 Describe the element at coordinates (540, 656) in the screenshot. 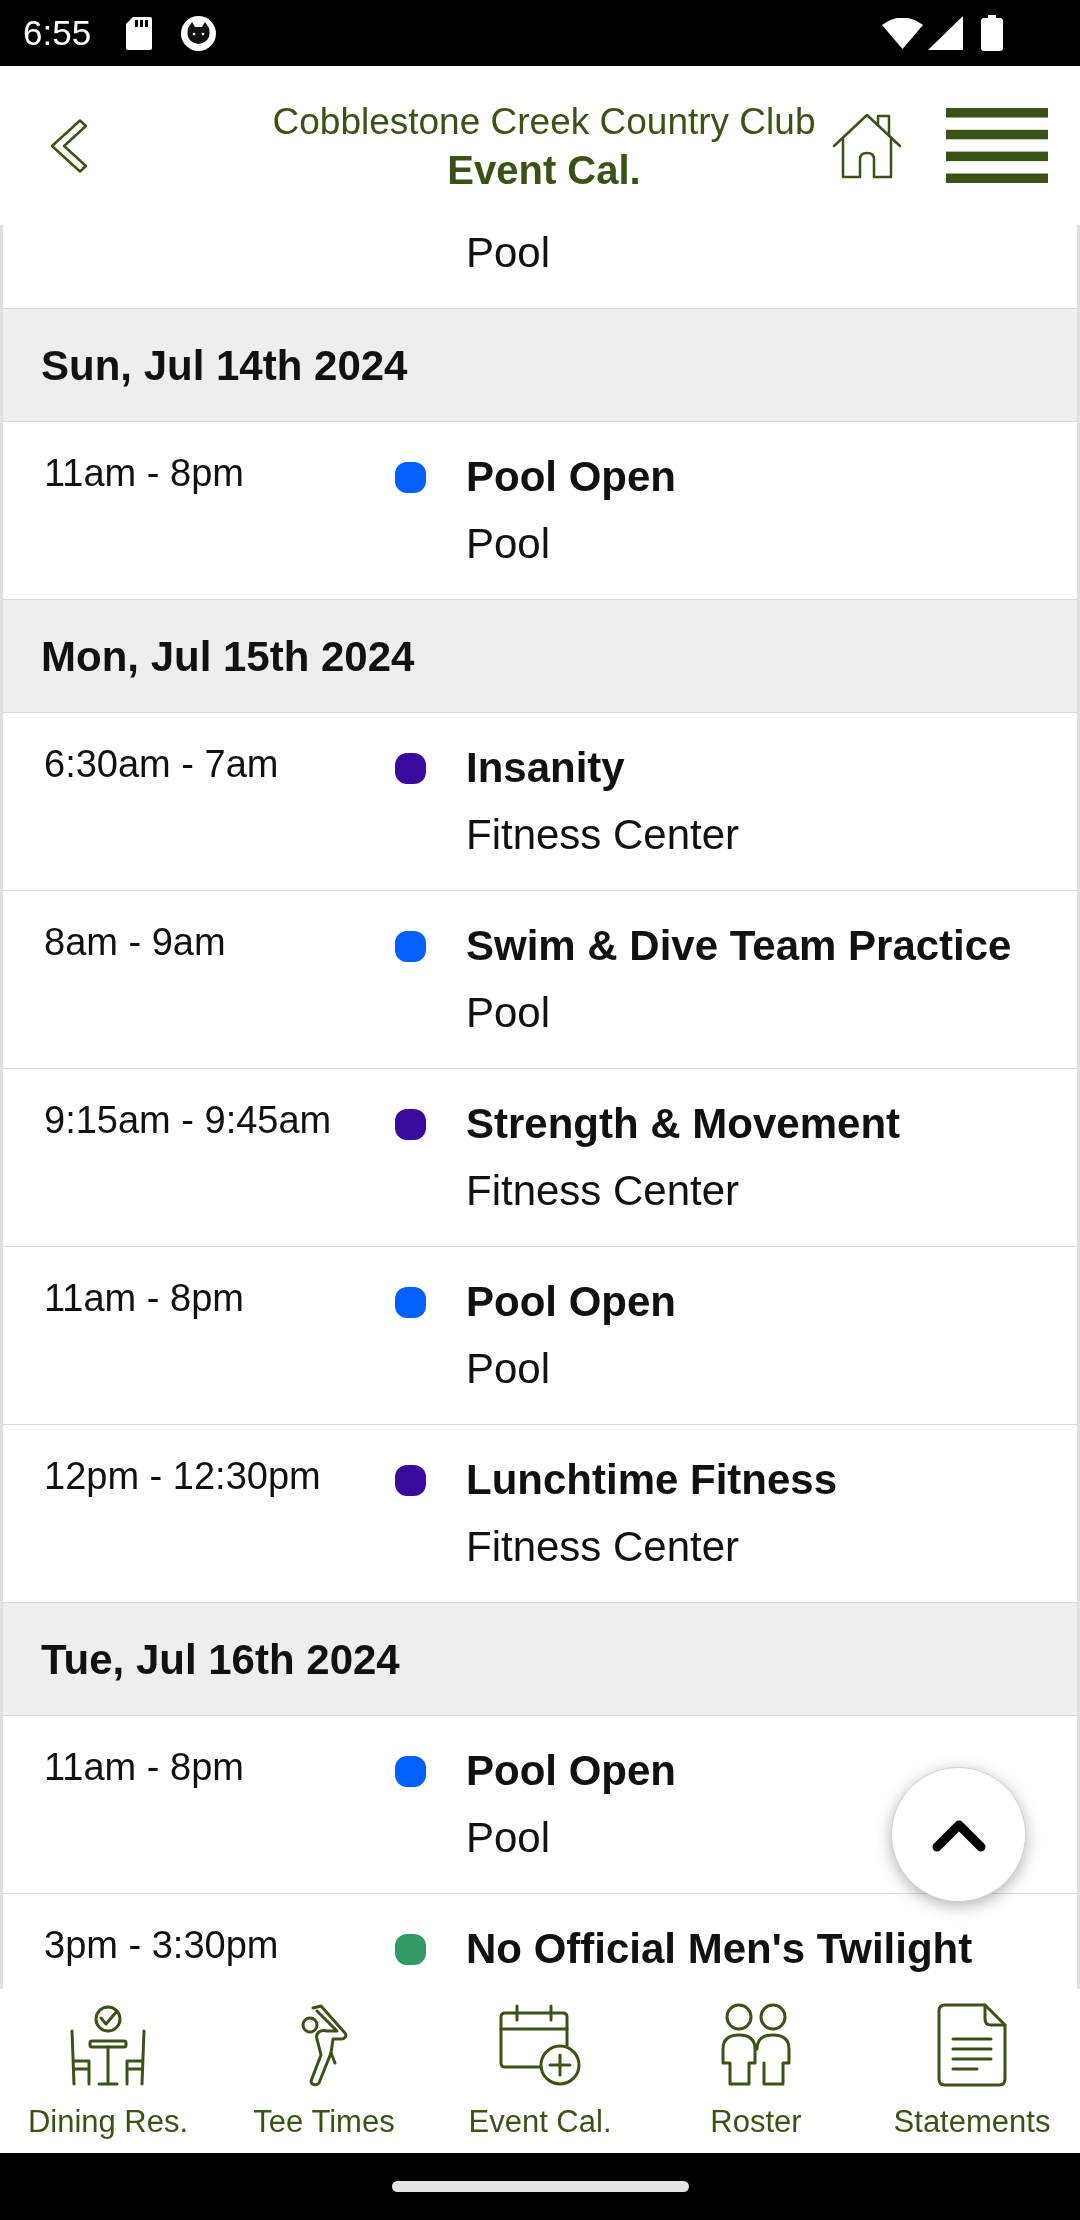

I see `date-header: Mon, Jul 15th 2024` at that location.